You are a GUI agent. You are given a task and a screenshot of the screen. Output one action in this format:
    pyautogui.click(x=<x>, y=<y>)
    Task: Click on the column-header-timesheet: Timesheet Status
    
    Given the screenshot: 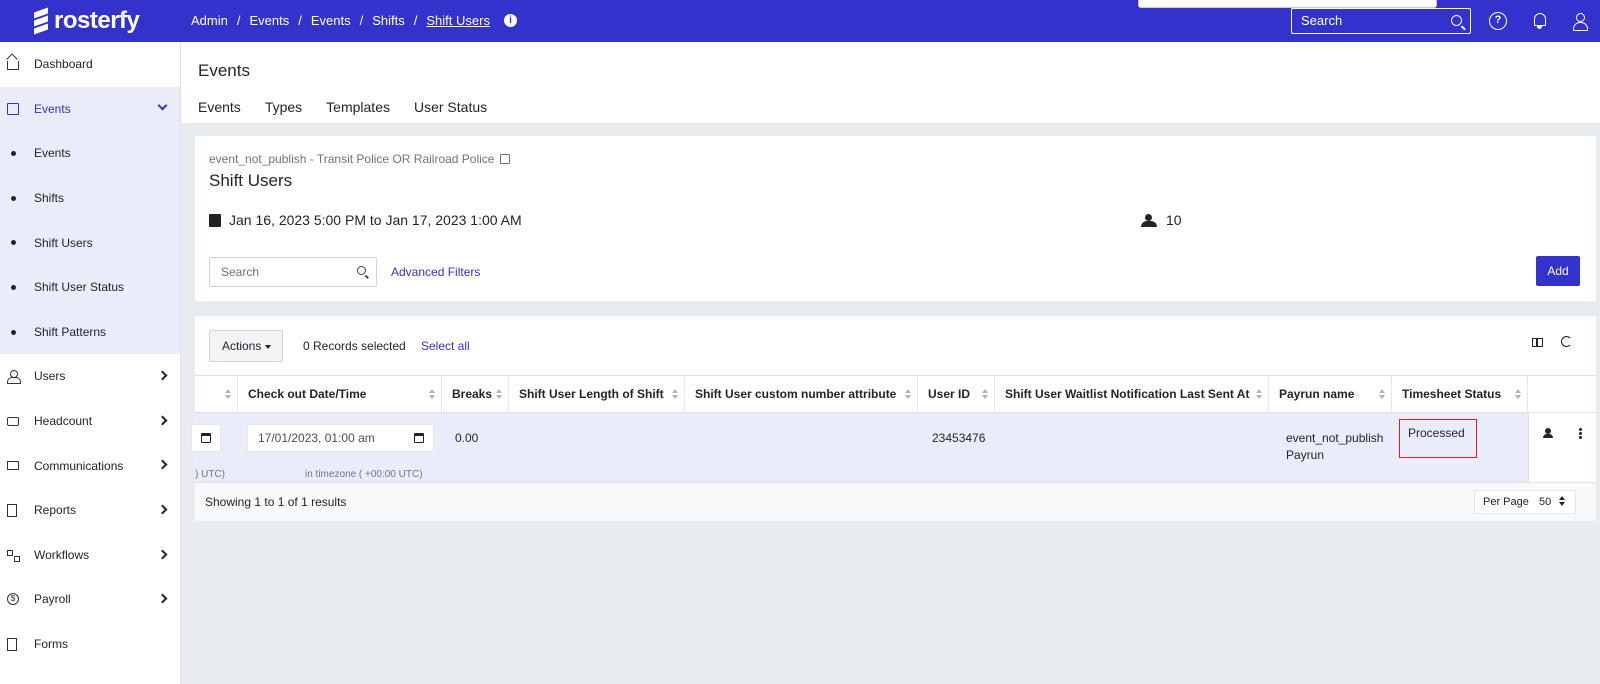 What is the action you would take?
    pyautogui.click(x=1460, y=394)
    